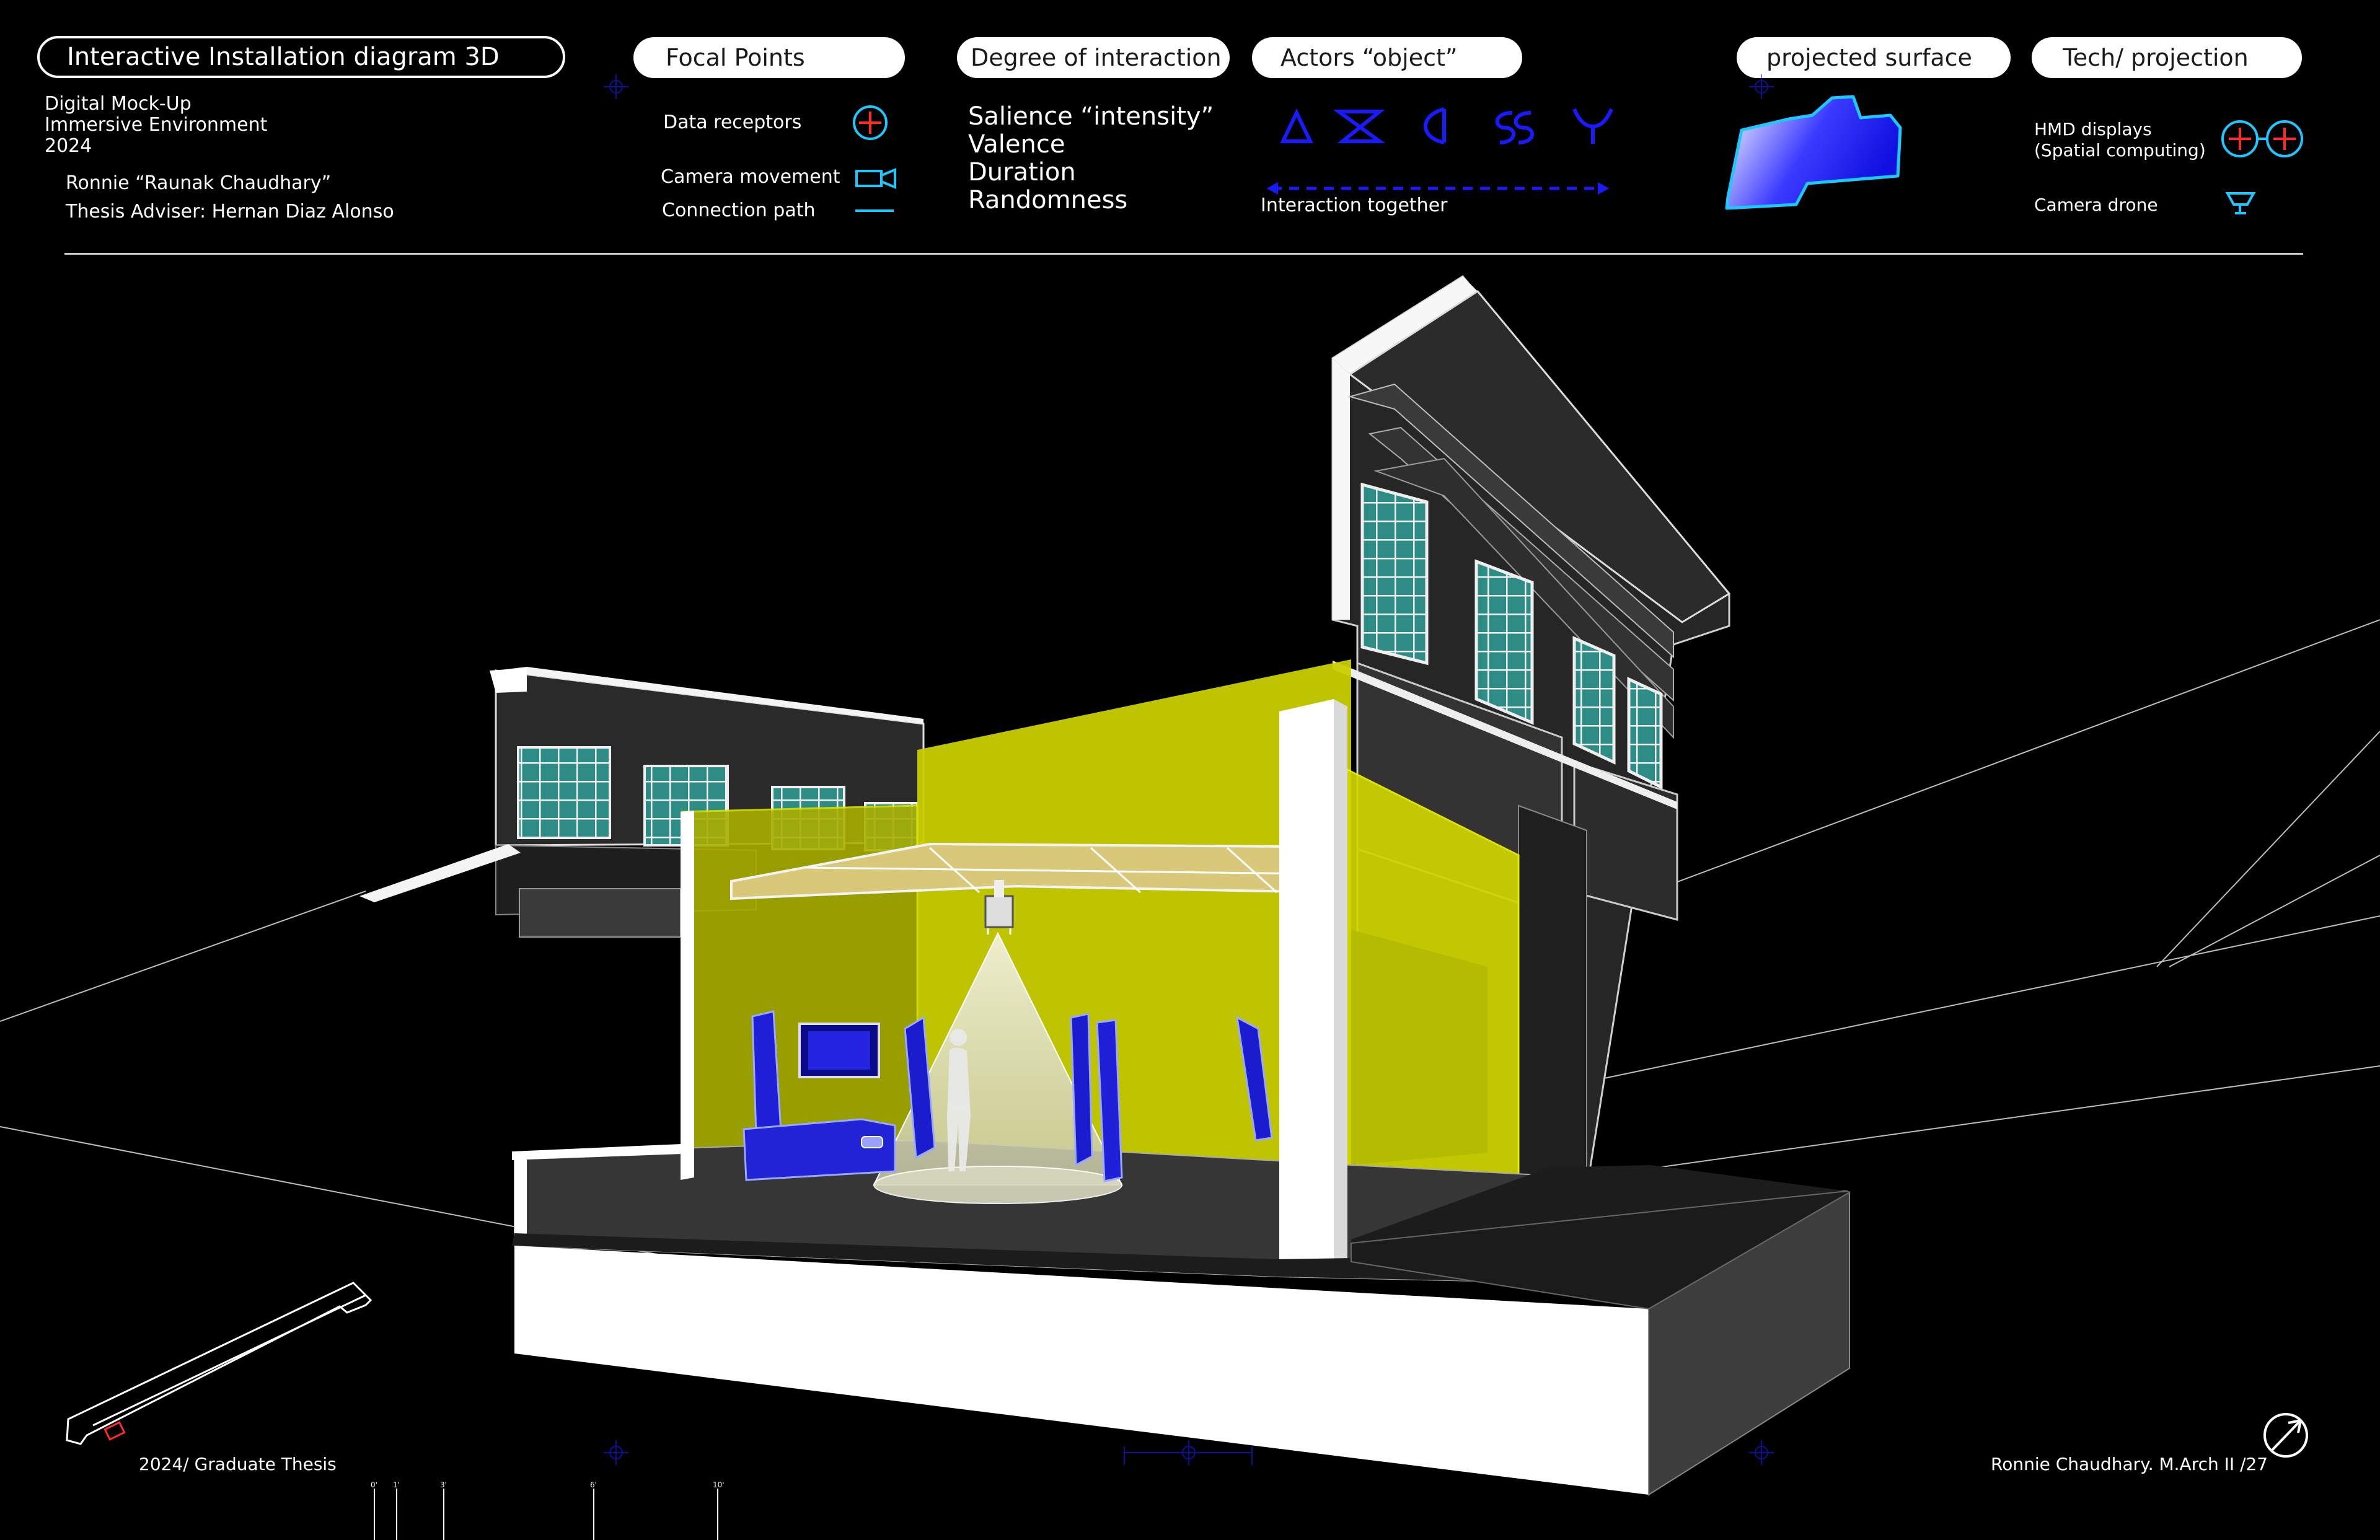  Describe the element at coordinates (593, 1485) in the screenshot. I see `scale-tick-label: 6'` at that location.